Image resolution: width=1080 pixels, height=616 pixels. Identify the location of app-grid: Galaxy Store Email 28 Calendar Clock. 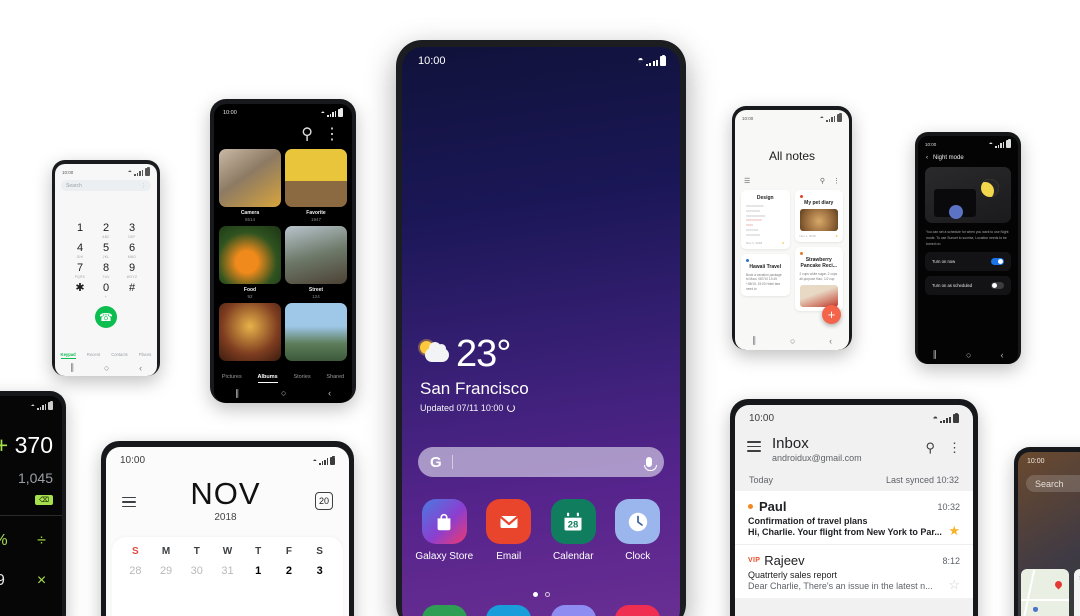
(541, 531).